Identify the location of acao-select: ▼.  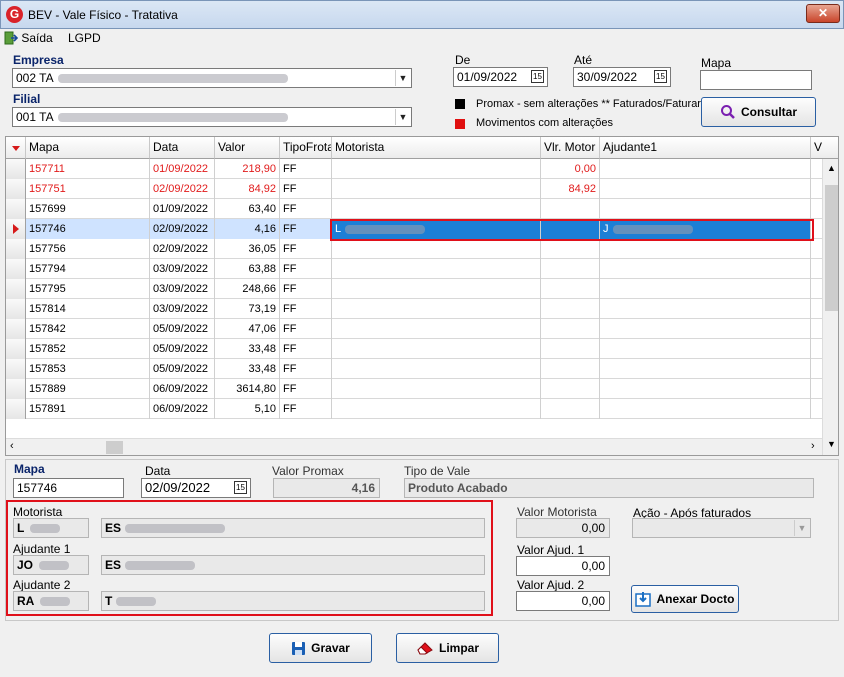
(721, 528).